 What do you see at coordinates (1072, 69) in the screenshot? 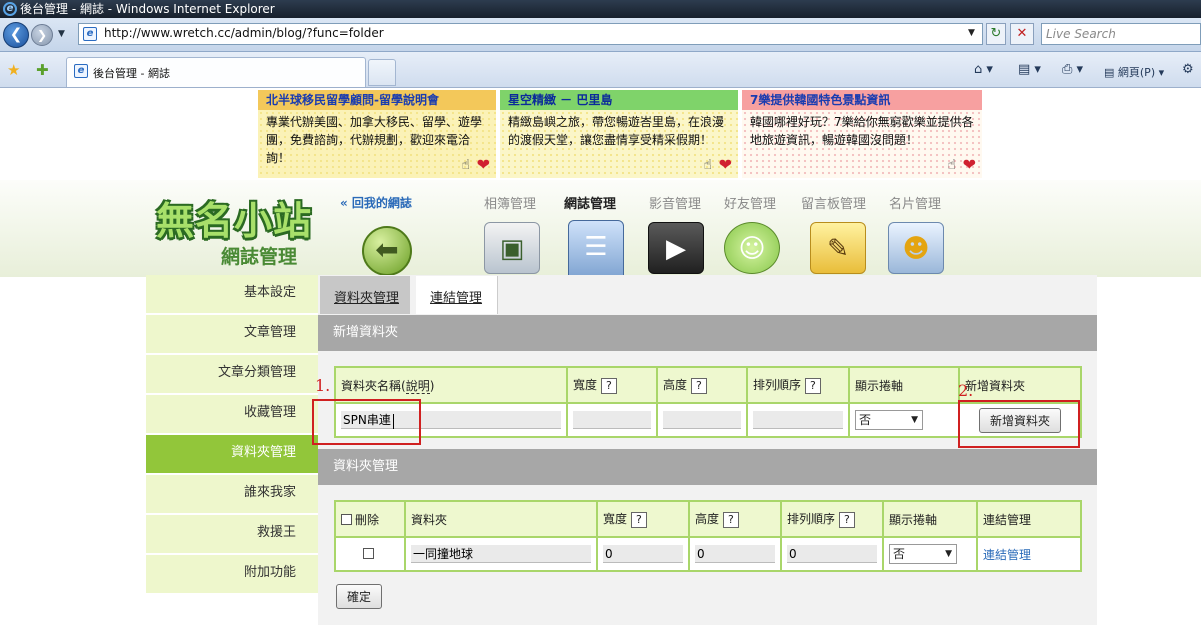
I see `print-icon: ⎙ ▾` at bounding box center [1072, 69].